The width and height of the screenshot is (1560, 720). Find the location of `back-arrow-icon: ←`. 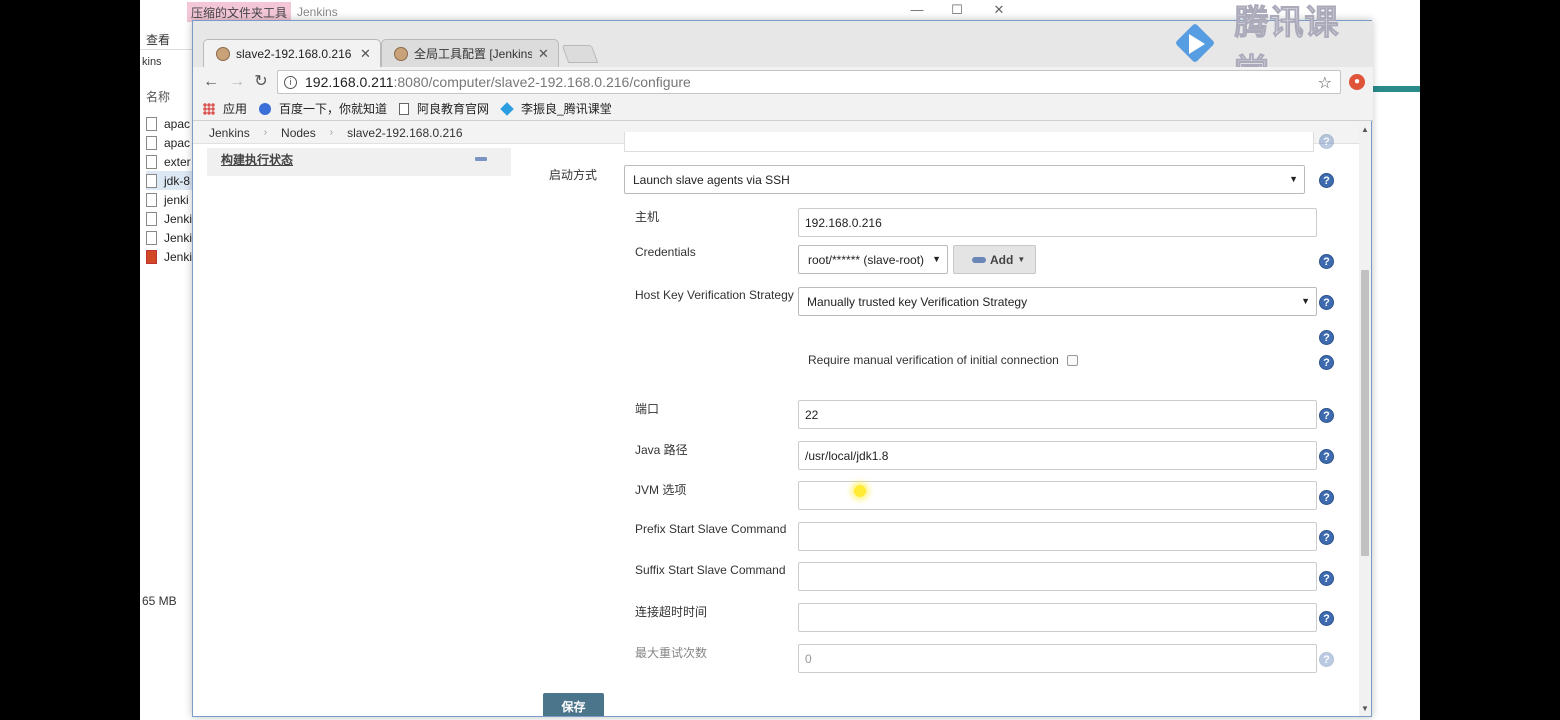

back-arrow-icon: ← is located at coordinates (211, 82).